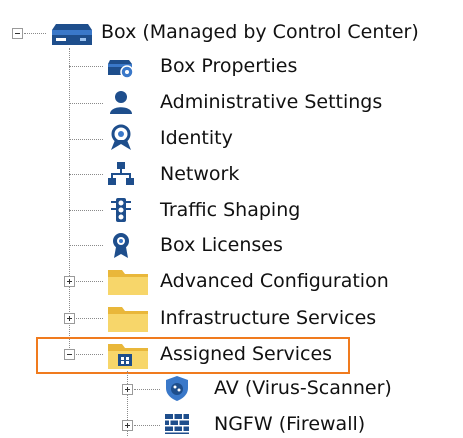 Image resolution: width=463 pixels, height=438 pixels. What do you see at coordinates (127, 389) in the screenshot?
I see `av-virus-scanner-expand-toggle` at bounding box center [127, 389].